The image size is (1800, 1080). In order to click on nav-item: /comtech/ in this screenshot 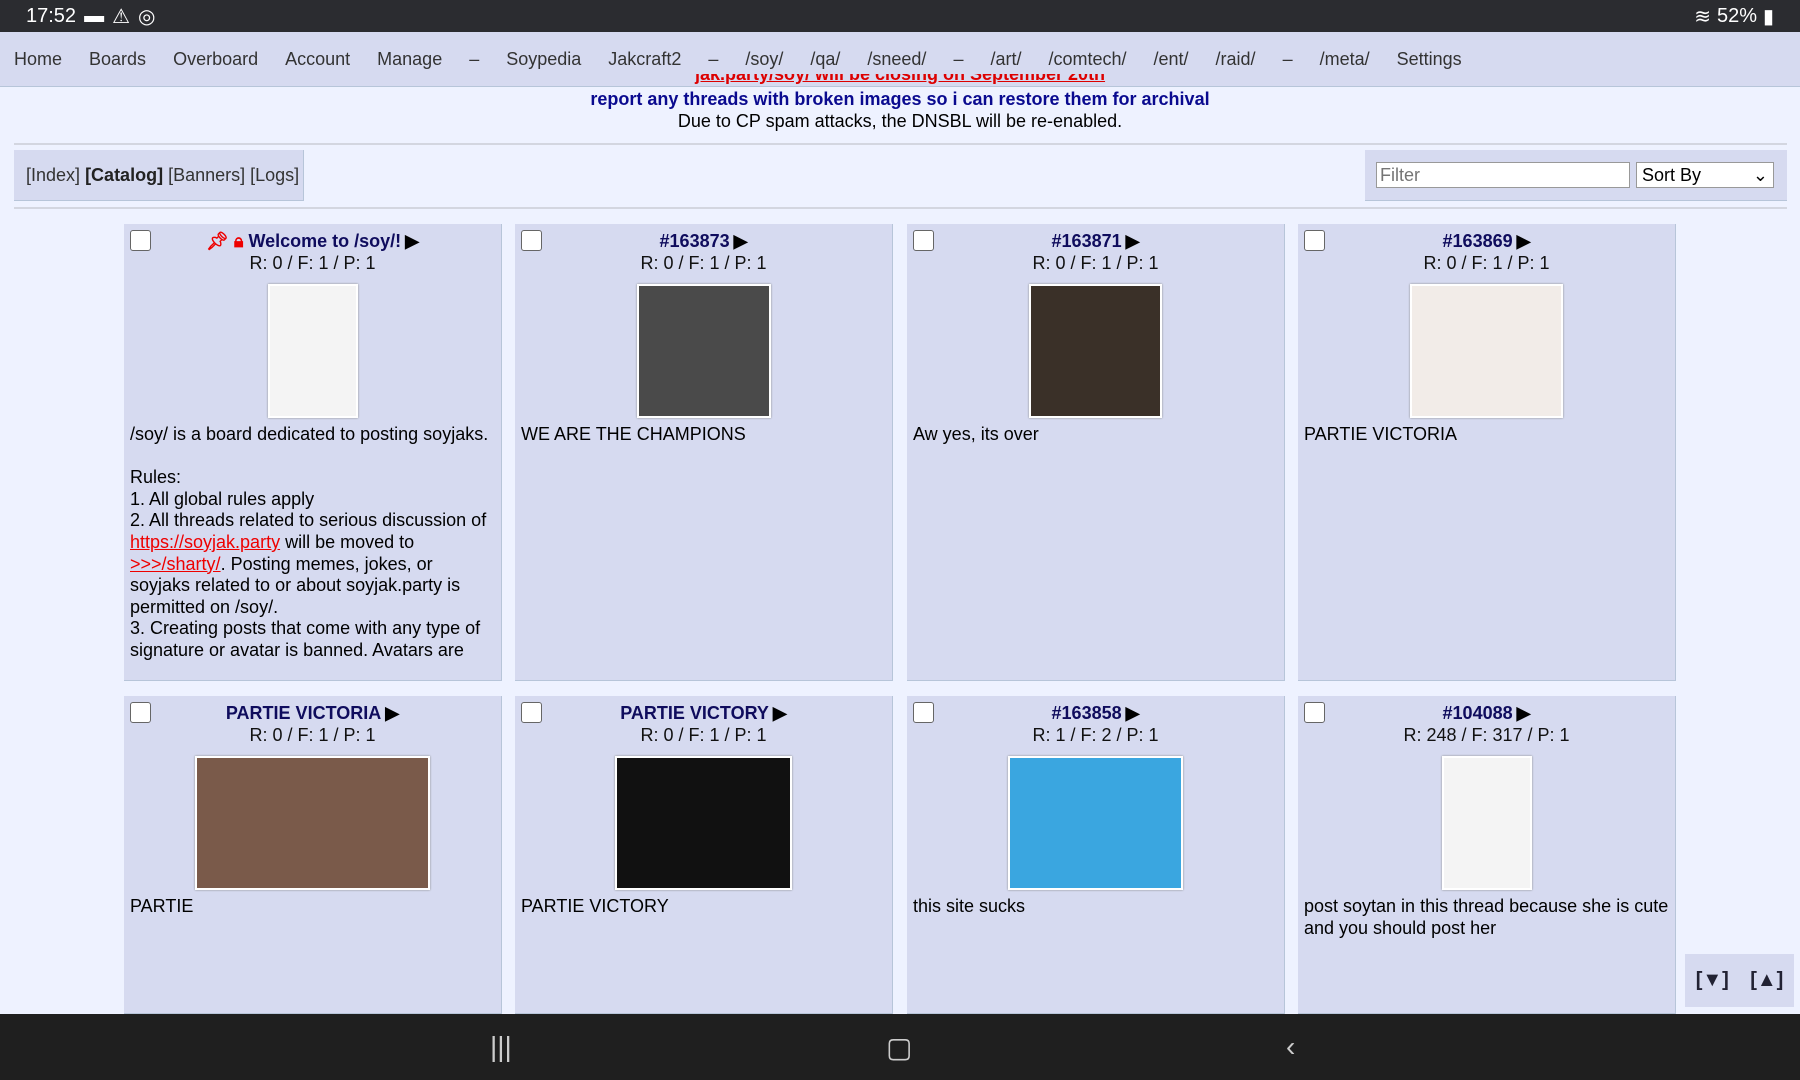, I will do `click(1087, 59)`.